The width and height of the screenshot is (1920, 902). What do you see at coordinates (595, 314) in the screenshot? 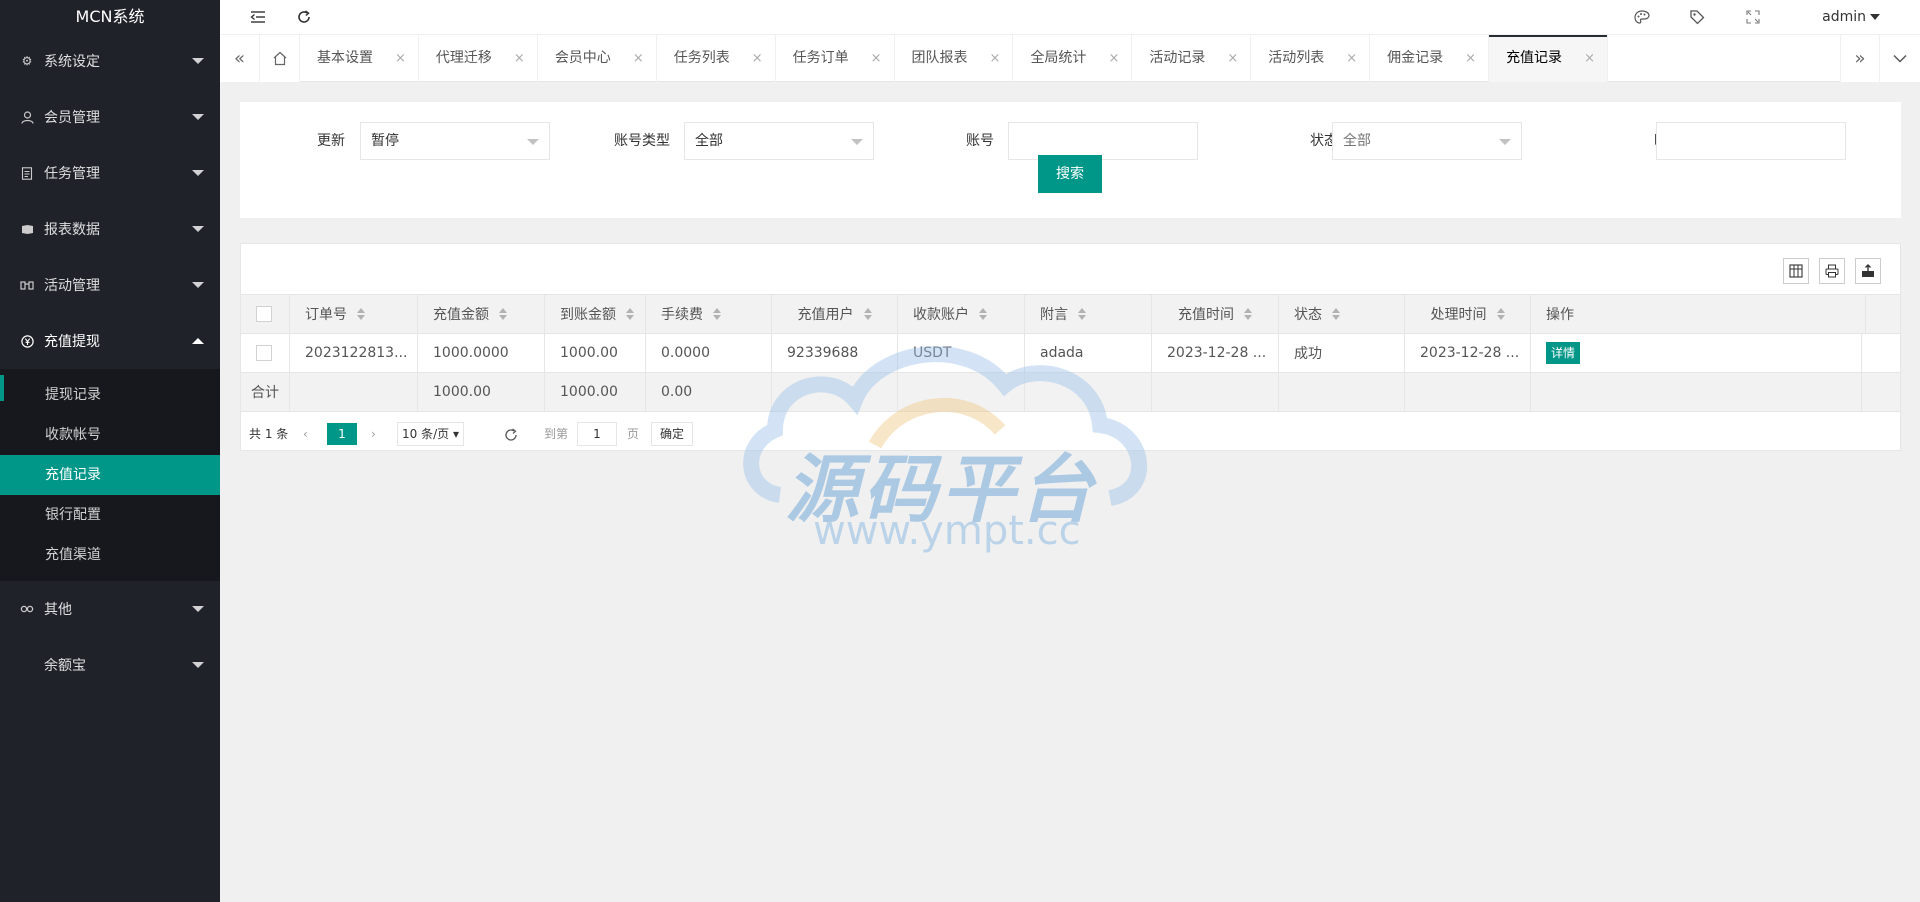
I see `column-header: 到账金额` at bounding box center [595, 314].